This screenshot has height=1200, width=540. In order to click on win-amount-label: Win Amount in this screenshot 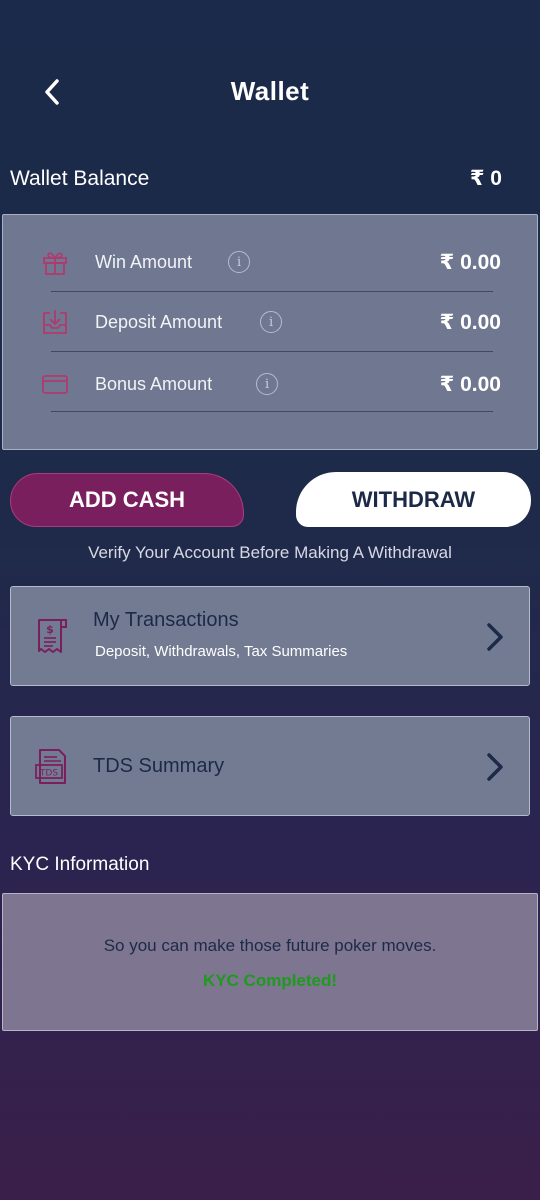, I will do `click(144, 261)`.